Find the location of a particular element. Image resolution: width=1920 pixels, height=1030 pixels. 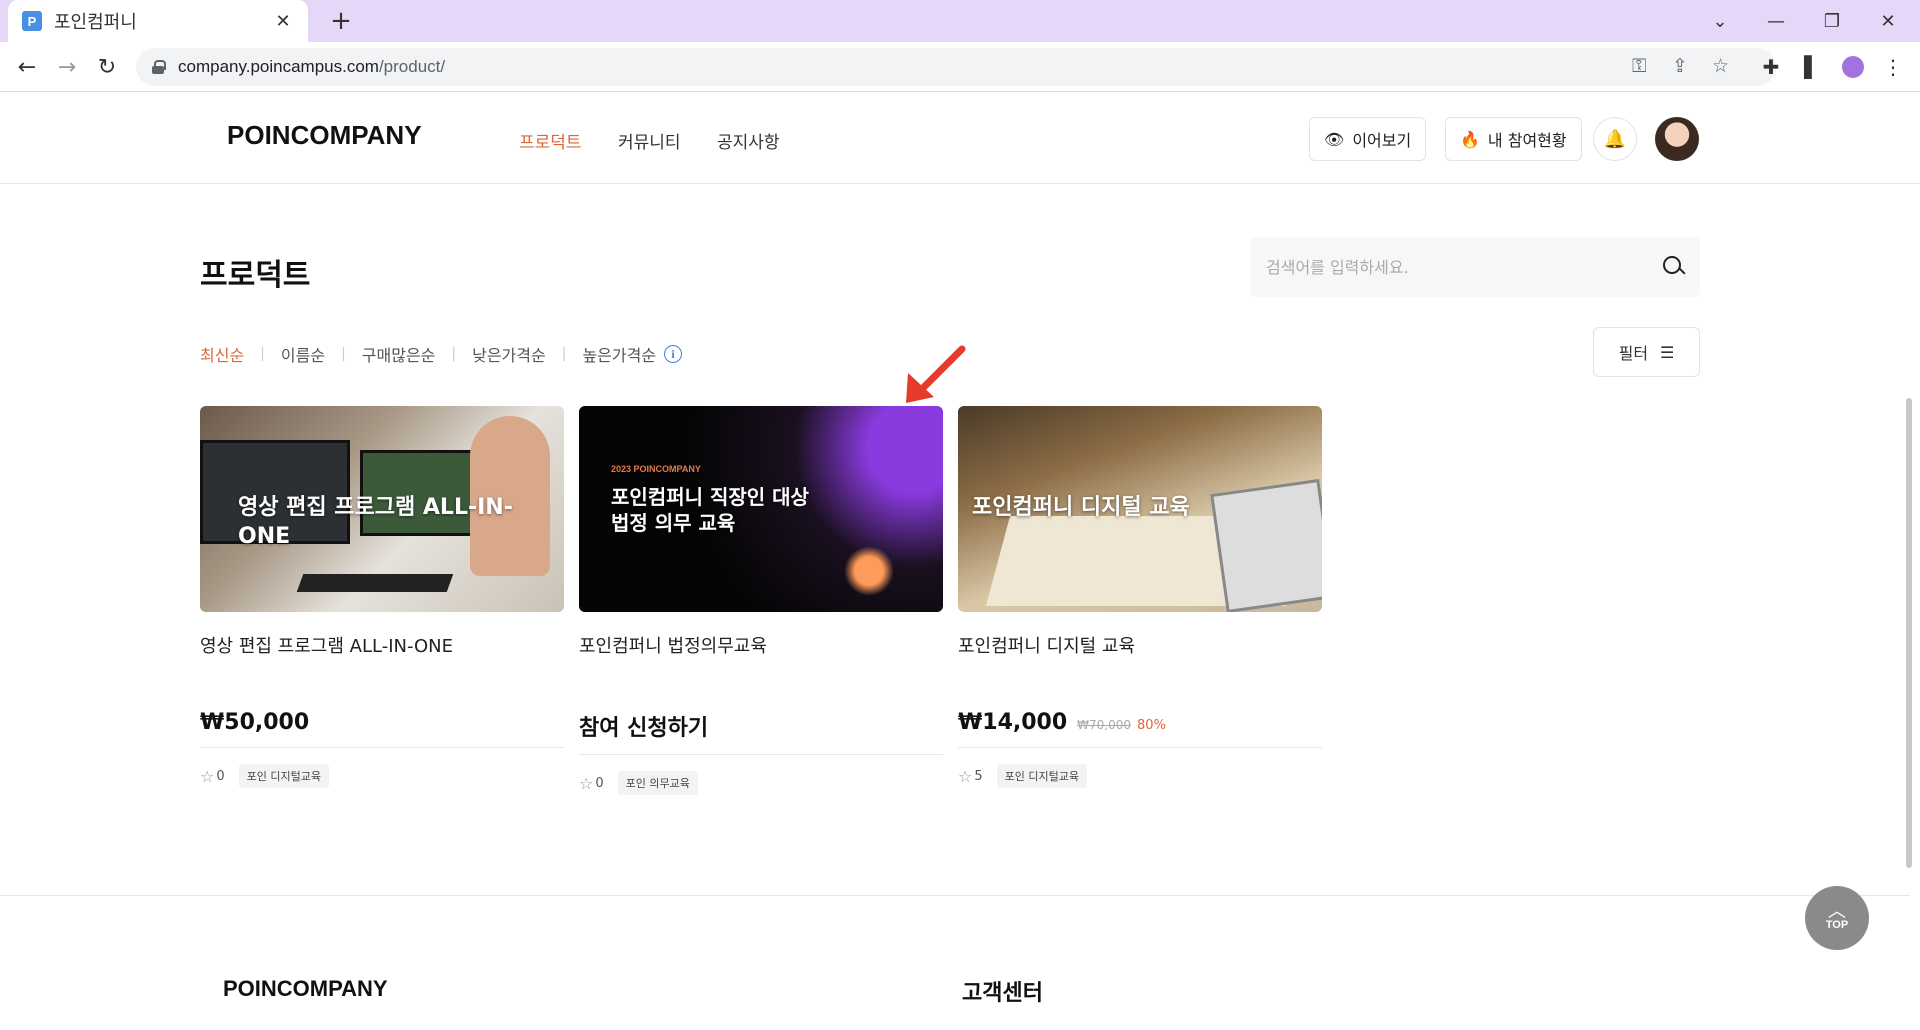

eye-icon: 👁 is located at coordinates (1334, 139).